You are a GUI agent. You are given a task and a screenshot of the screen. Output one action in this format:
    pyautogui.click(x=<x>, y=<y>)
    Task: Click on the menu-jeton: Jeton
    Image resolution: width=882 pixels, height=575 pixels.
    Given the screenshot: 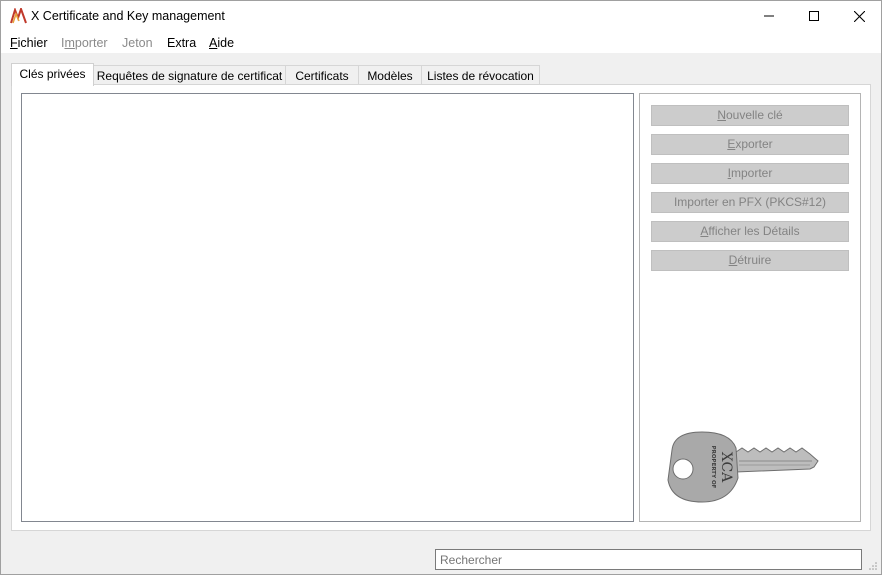 What is the action you would take?
    pyautogui.click(x=137, y=43)
    